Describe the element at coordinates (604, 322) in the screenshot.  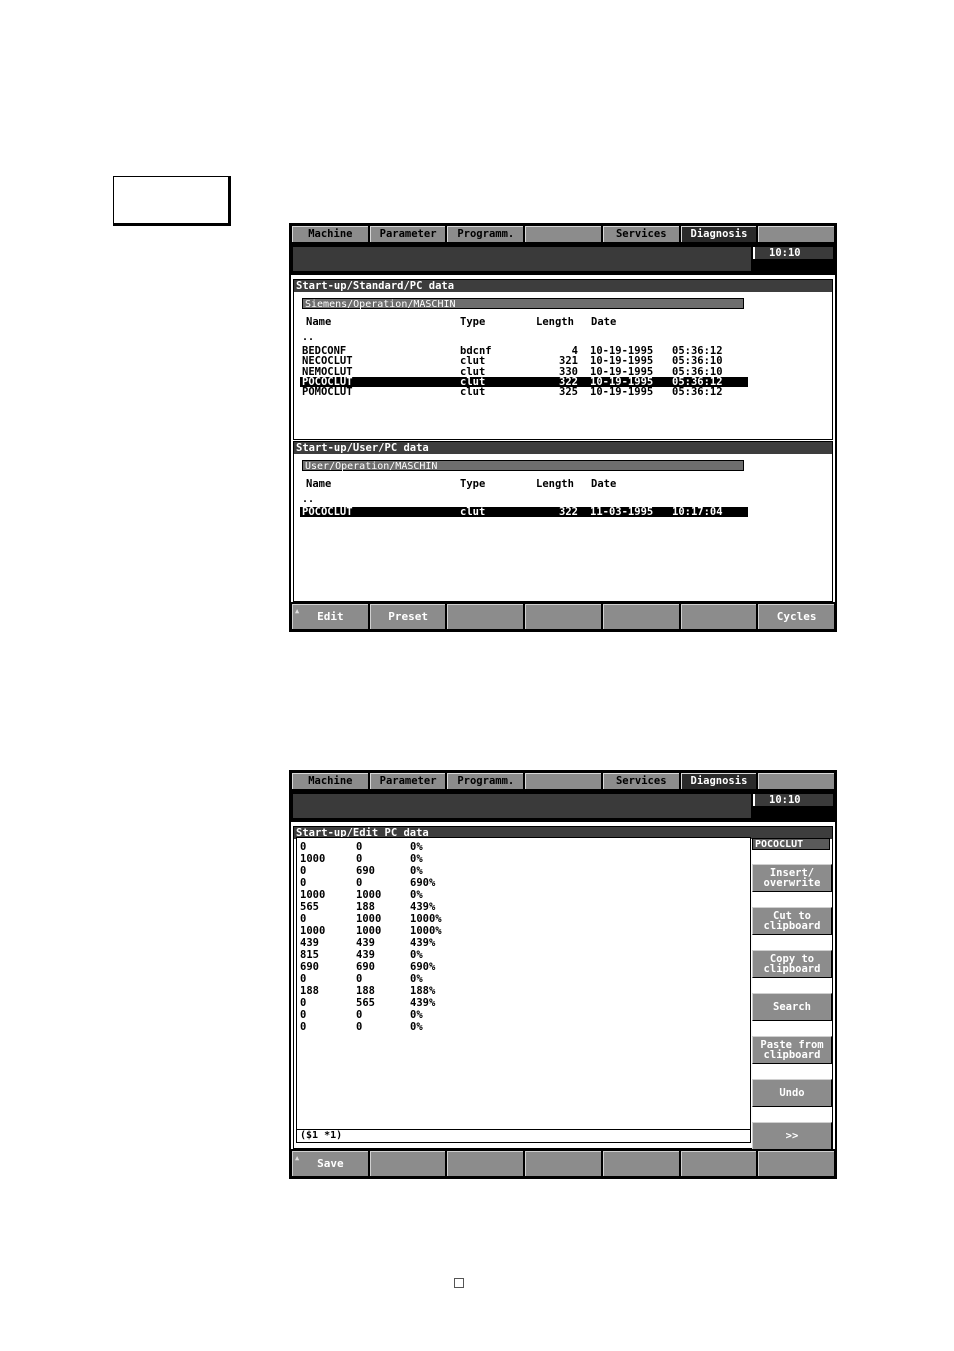
I see `header-date: Date` at that location.